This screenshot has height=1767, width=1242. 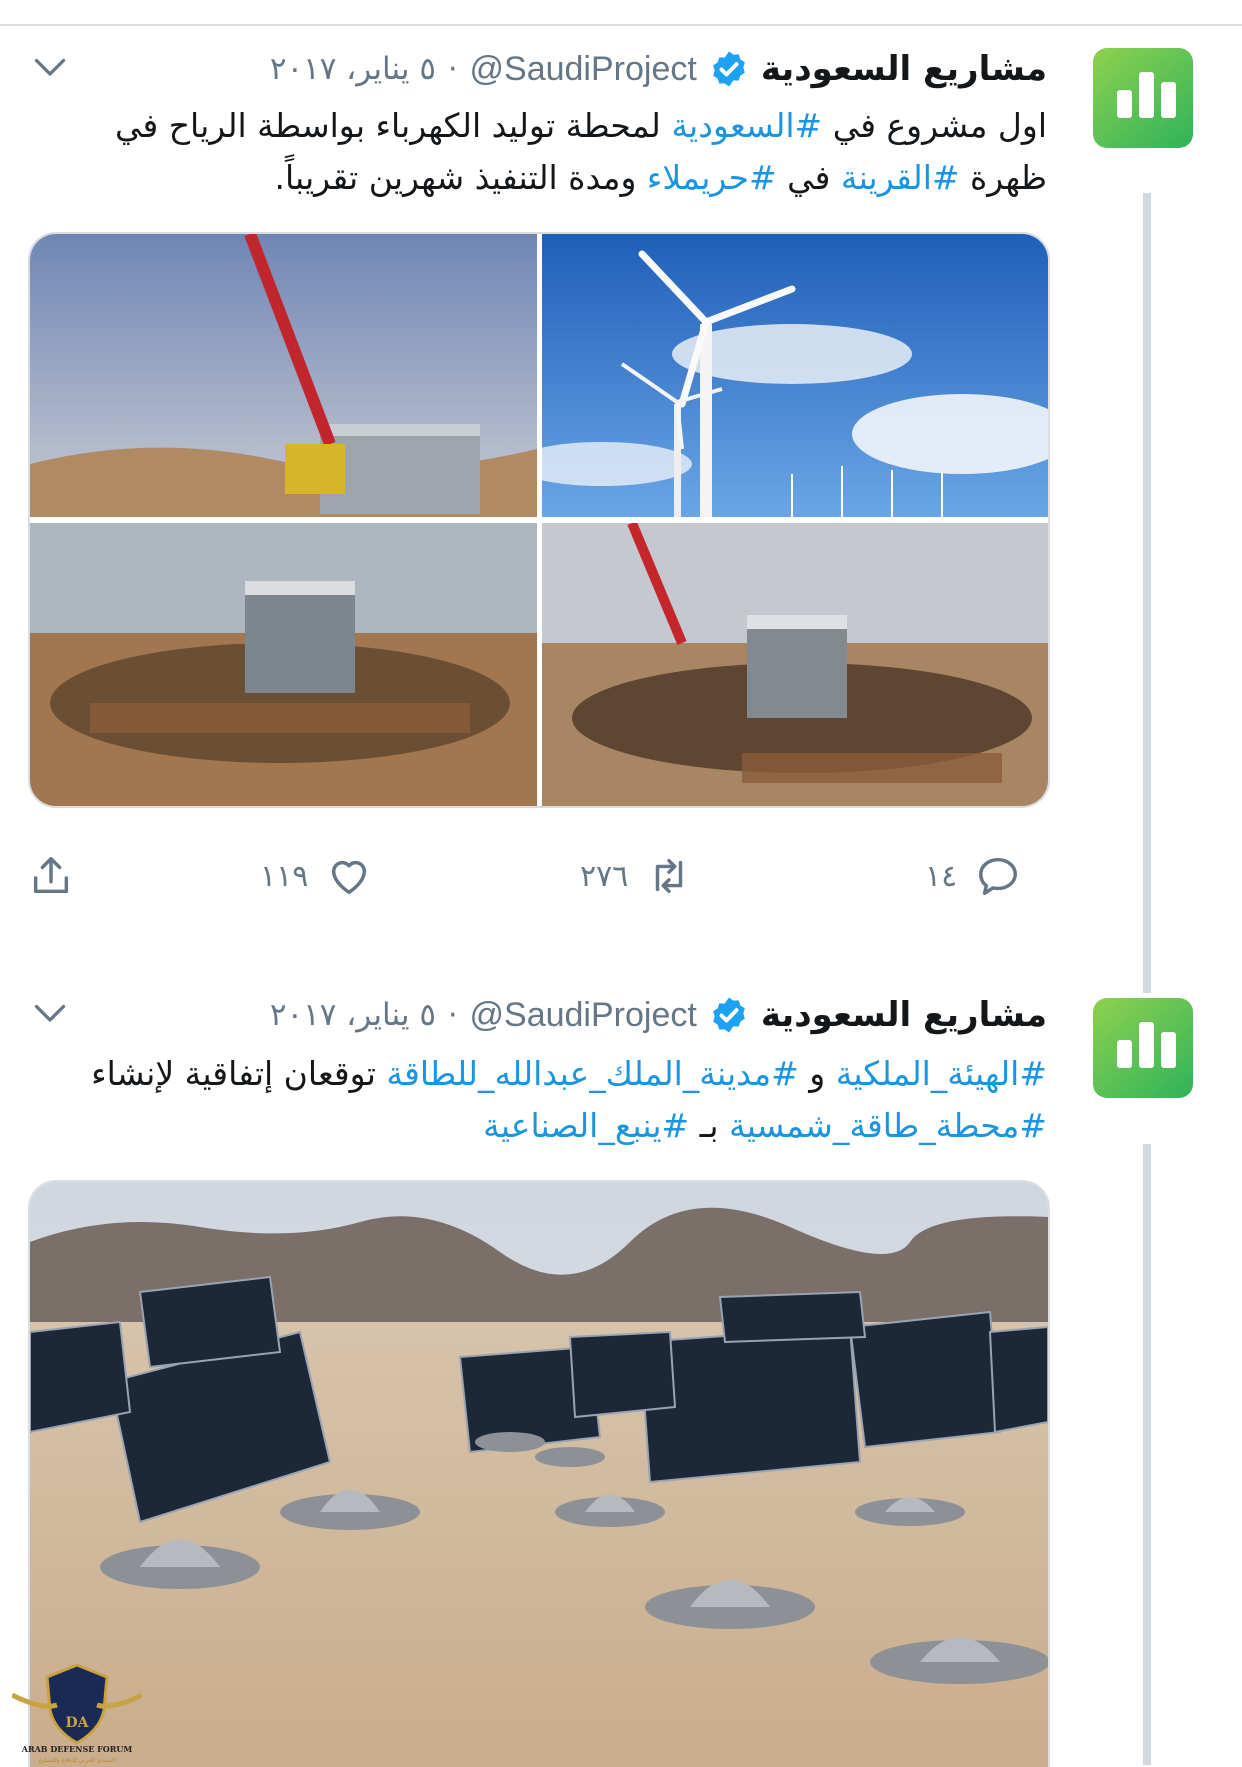 What do you see at coordinates (1003, 177) in the screenshot?
I see `text-run: ظهرة` at bounding box center [1003, 177].